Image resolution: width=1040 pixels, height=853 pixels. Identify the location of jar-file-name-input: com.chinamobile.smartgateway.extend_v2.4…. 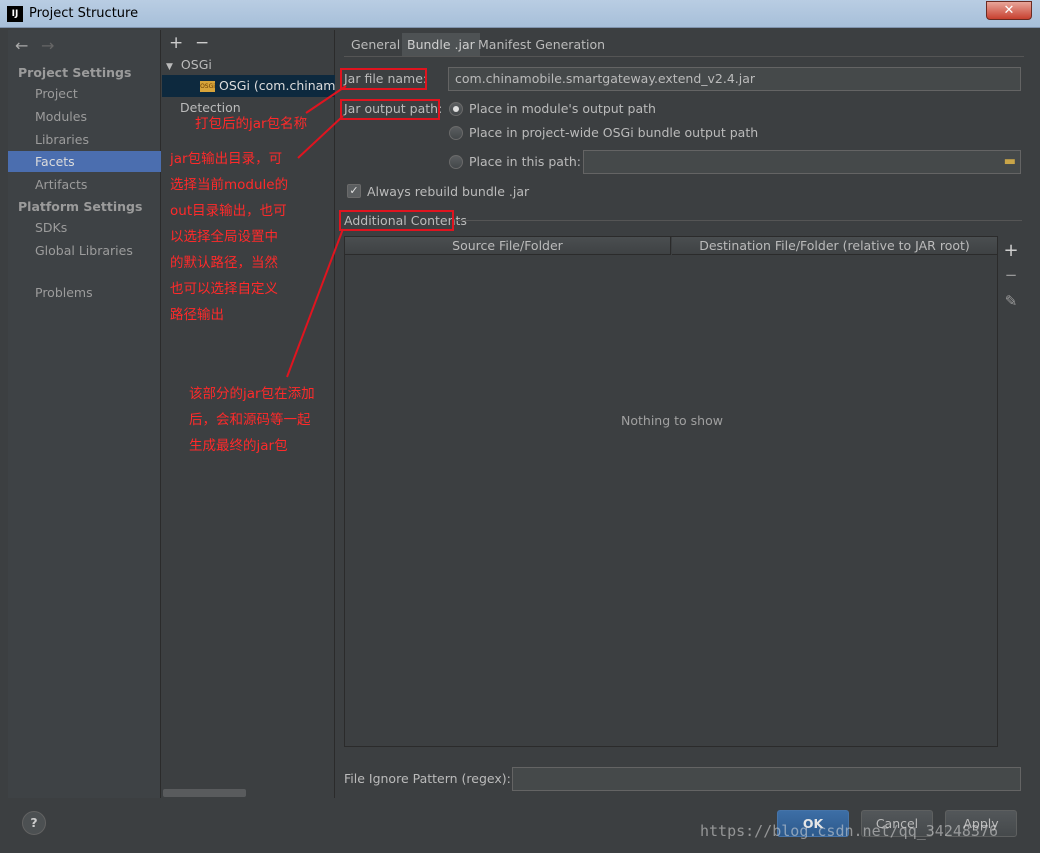
(734, 79).